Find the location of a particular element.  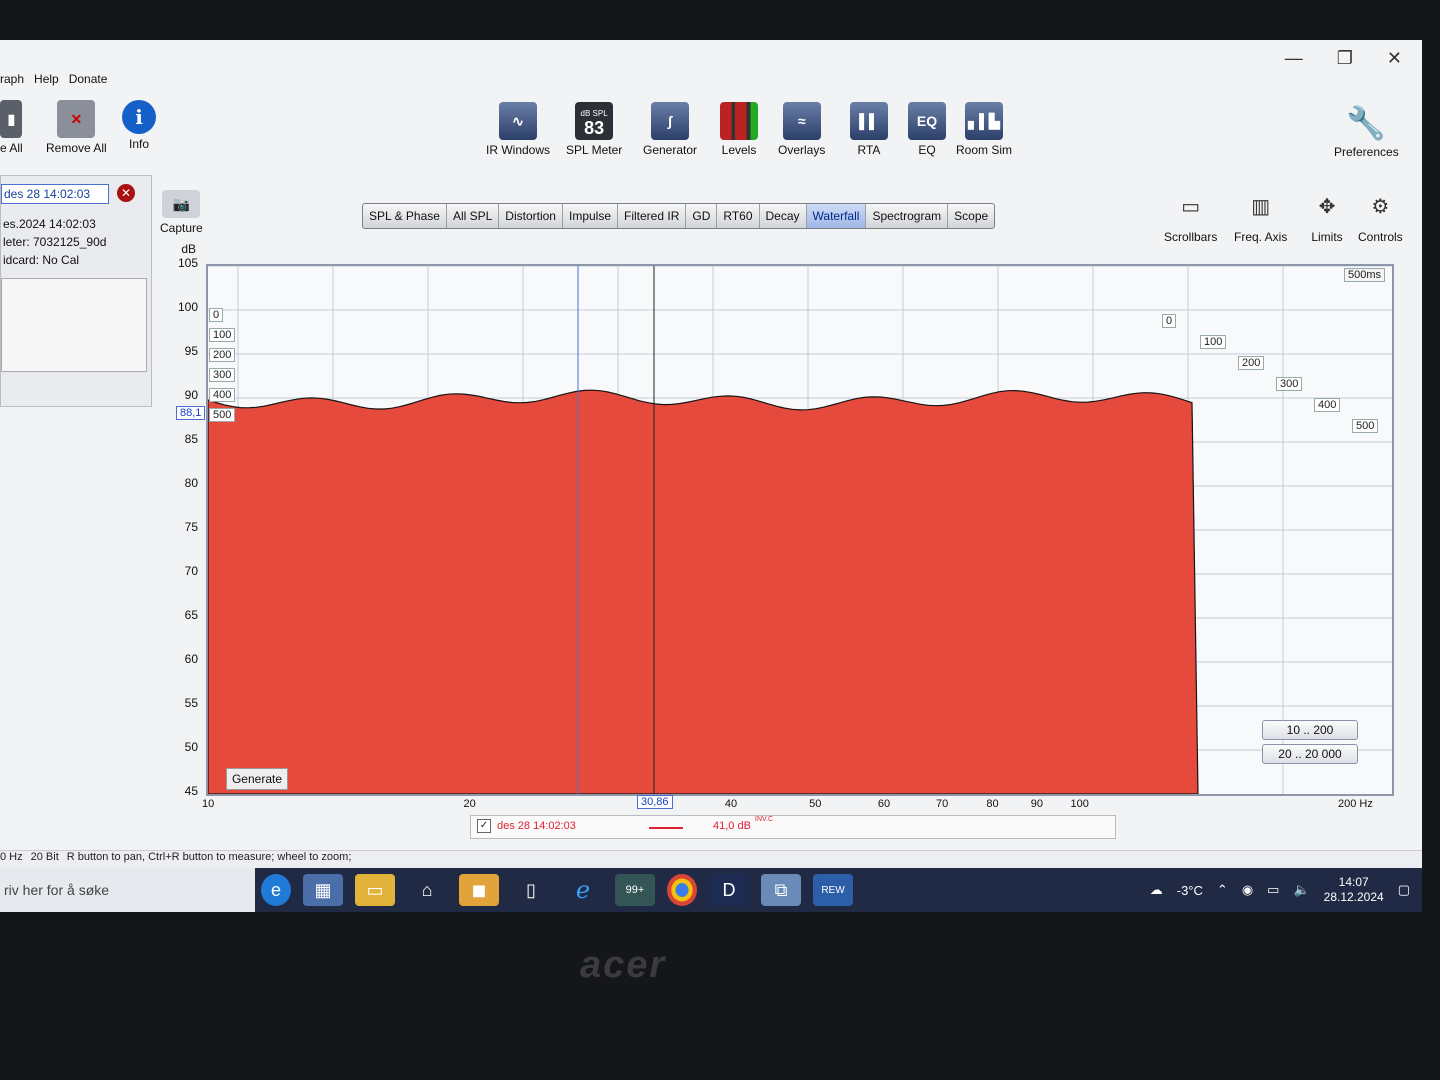

overlays-button: ≈ Overlays is located at coordinates (801, 129).